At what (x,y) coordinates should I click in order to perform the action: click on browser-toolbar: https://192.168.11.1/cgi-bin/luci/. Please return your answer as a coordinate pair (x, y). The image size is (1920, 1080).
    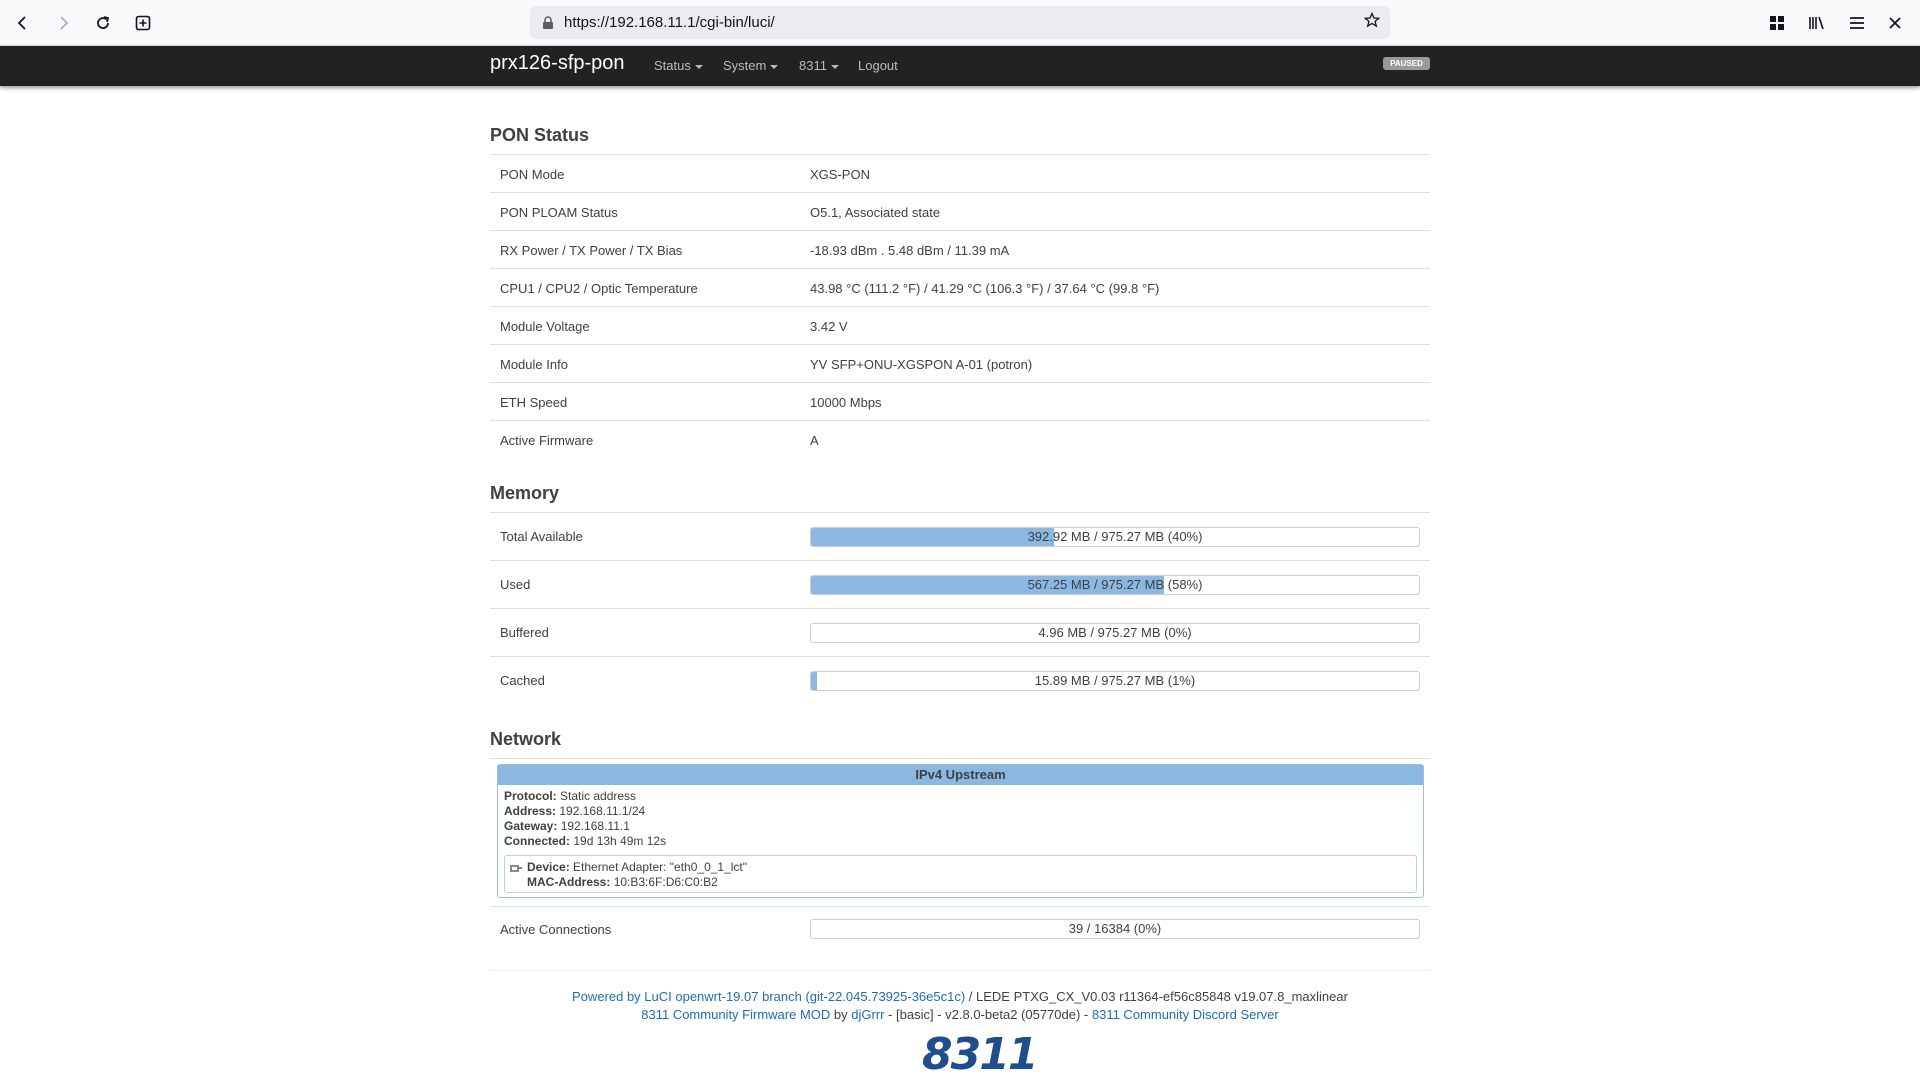
    Looking at the image, I should click on (960, 23).